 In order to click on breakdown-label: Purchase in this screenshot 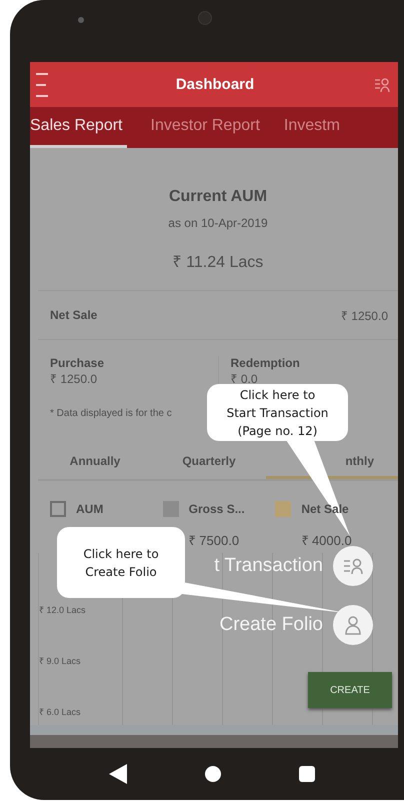, I will do `click(78, 363)`.